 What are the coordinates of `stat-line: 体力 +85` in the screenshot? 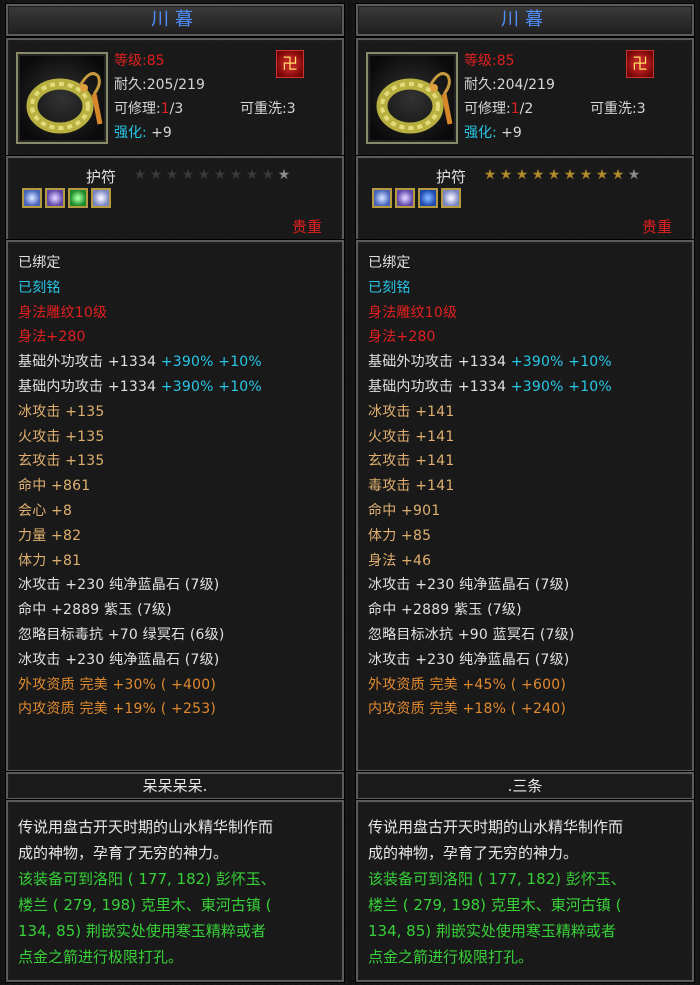 It's located at (399, 535).